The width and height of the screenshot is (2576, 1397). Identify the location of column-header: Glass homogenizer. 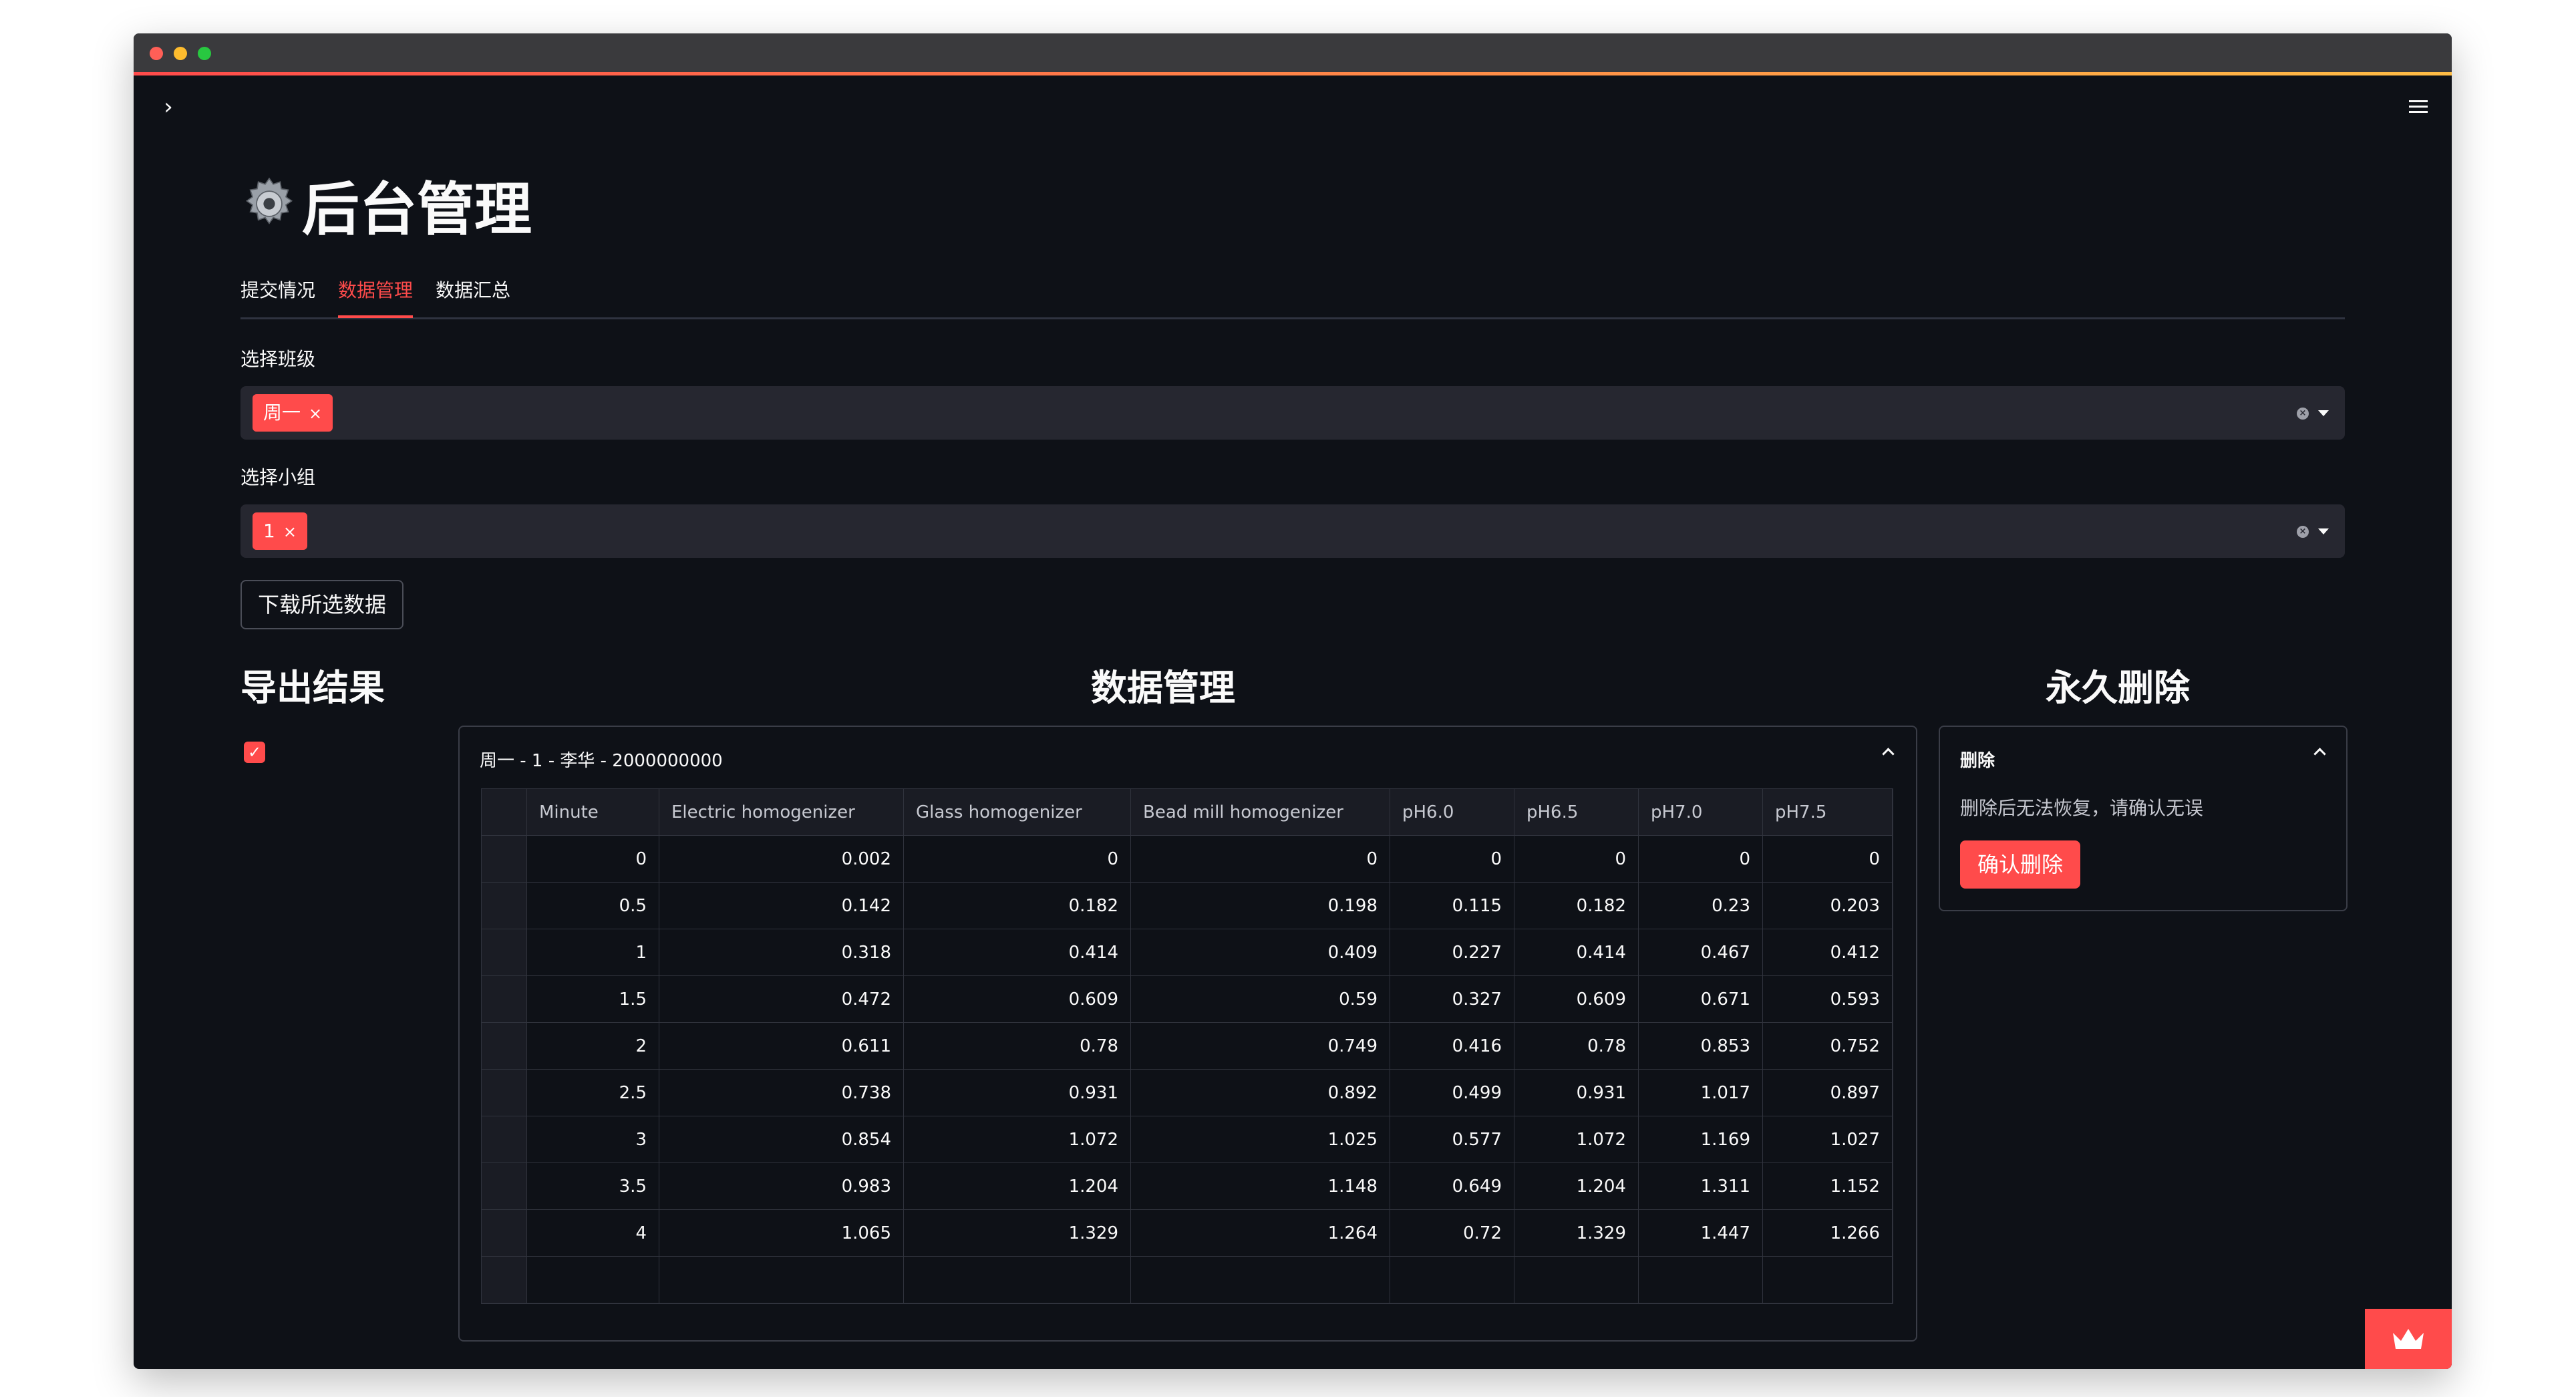
(1017, 812).